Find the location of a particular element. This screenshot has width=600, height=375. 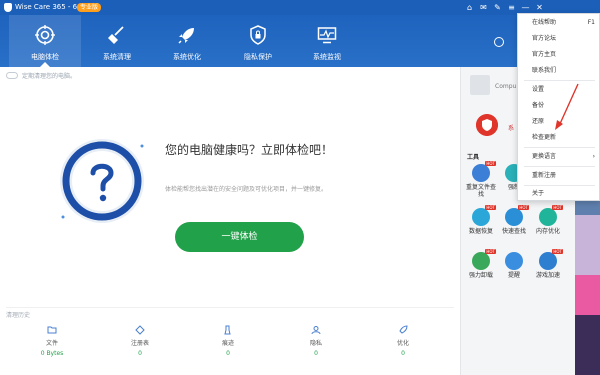

tools-title: 工具 is located at coordinates (473, 157).